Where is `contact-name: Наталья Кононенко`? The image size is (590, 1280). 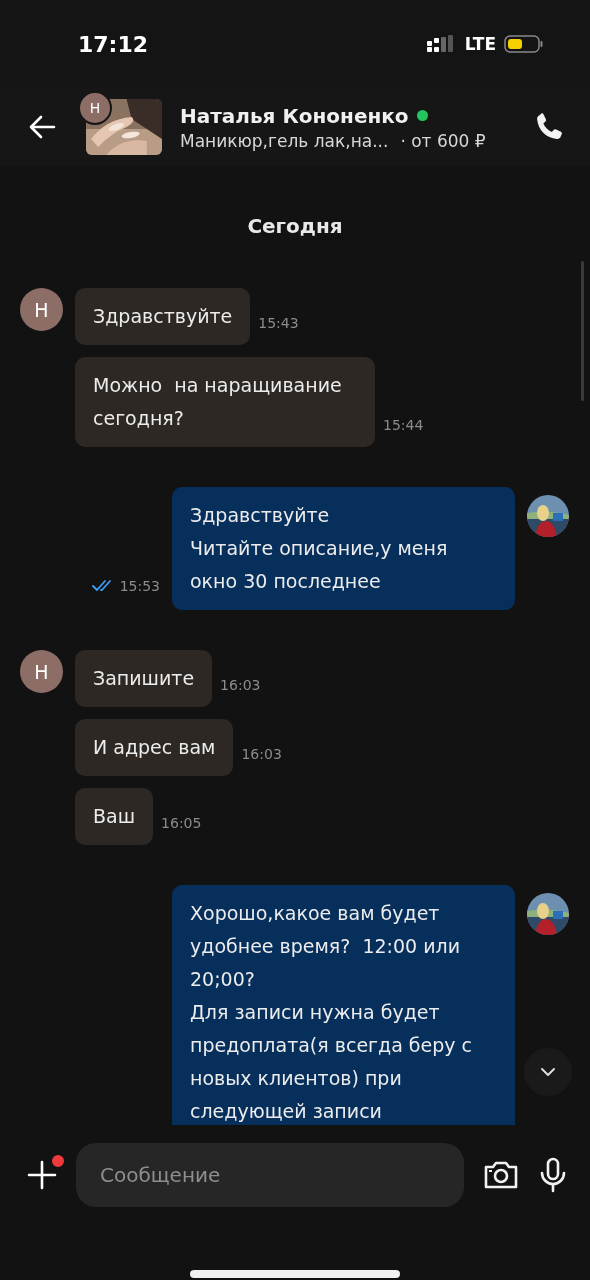 contact-name: Наталья Кононенко is located at coordinates (294, 115).